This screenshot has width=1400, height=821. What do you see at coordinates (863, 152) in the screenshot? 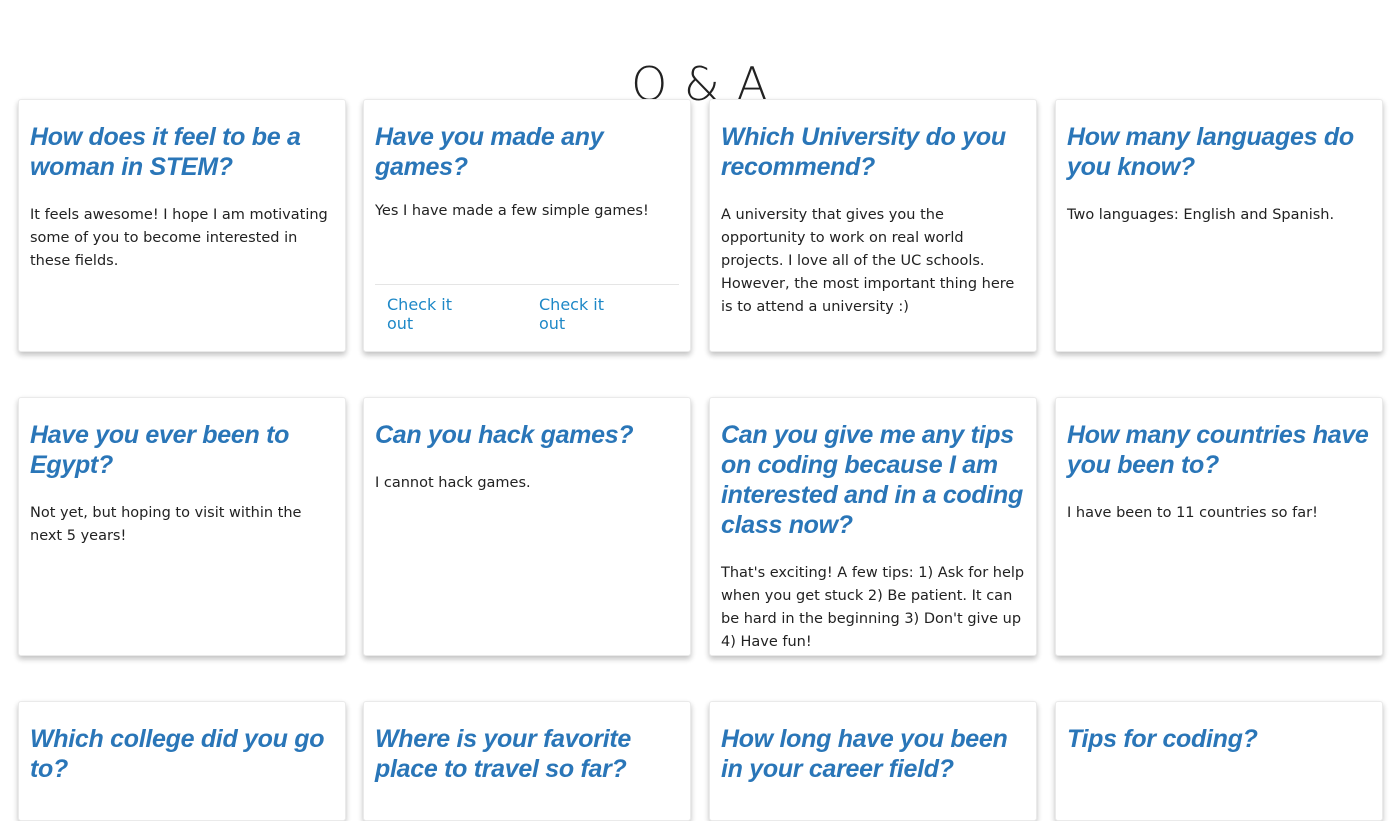
I see `question-title: Which University do you recommend?` at bounding box center [863, 152].